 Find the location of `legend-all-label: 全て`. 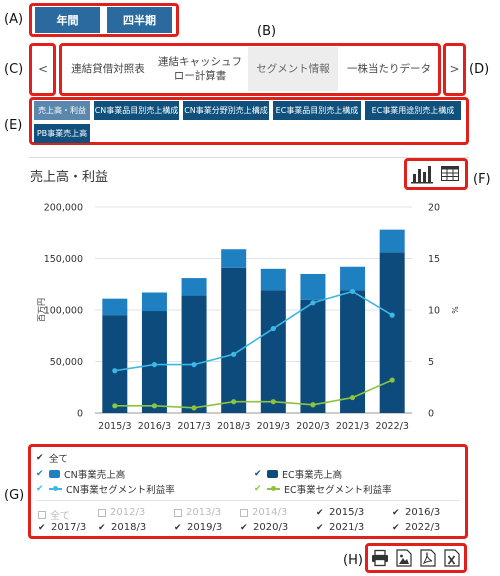

legend-all-label: 全て is located at coordinates (59, 459).